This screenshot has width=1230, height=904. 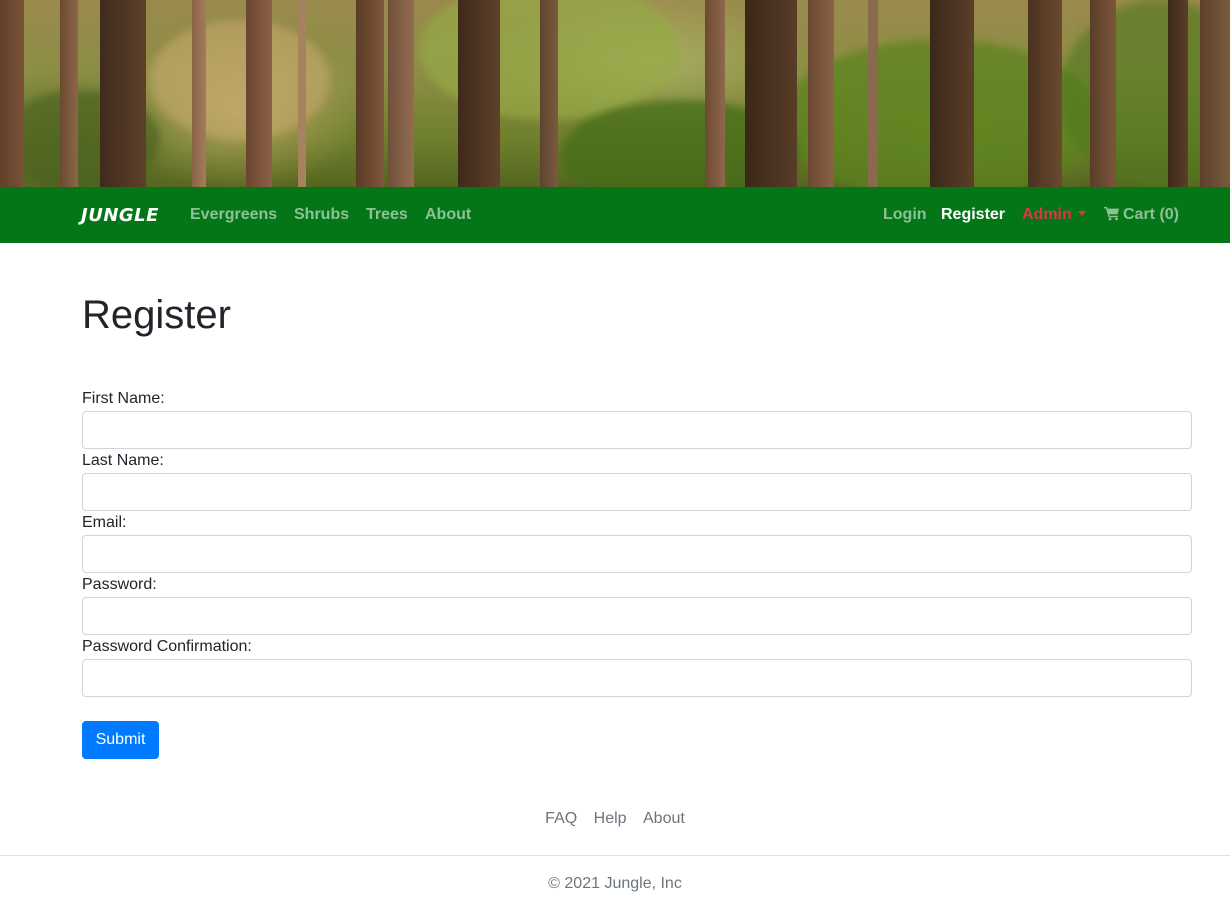 What do you see at coordinates (637, 492) in the screenshot?
I see `last-name-field` at bounding box center [637, 492].